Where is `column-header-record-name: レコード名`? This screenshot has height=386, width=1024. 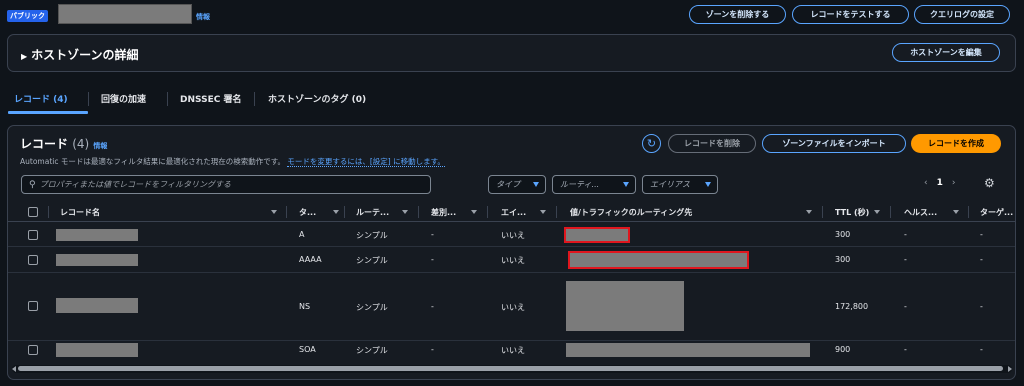
column-header-record-name: レコード名 is located at coordinates (80, 212).